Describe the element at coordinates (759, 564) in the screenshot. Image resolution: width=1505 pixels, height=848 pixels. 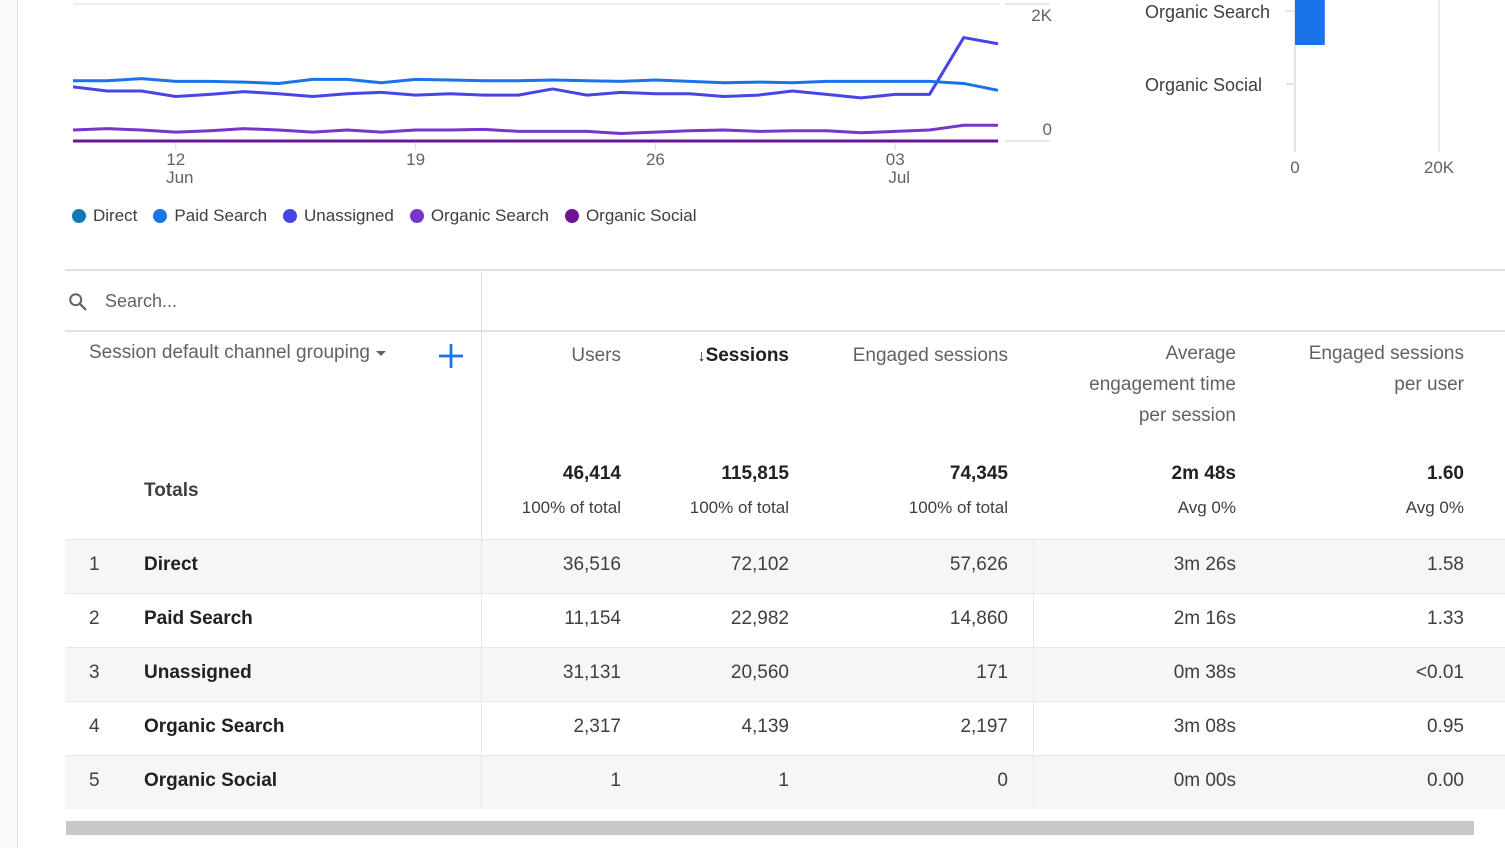
I see `row-metric-value: 72,102` at that location.